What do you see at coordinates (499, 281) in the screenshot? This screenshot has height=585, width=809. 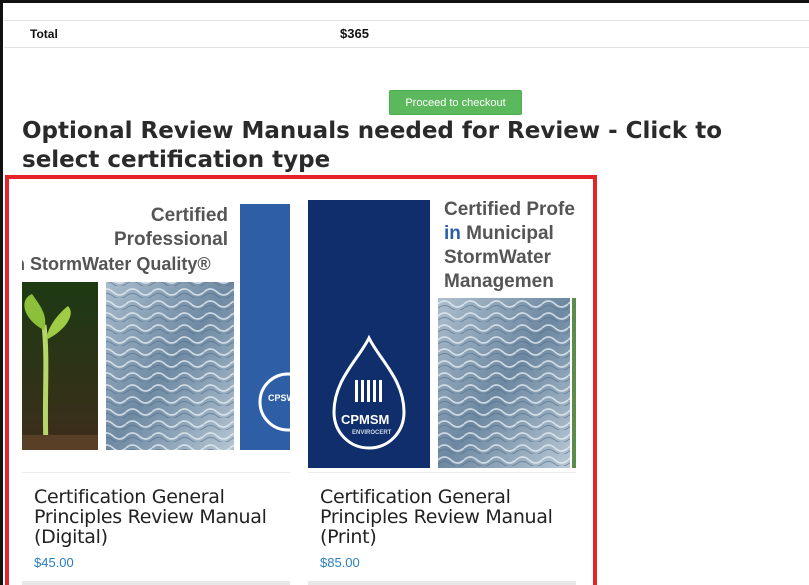 I see `cover-text-line-4: Managemen` at bounding box center [499, 281].